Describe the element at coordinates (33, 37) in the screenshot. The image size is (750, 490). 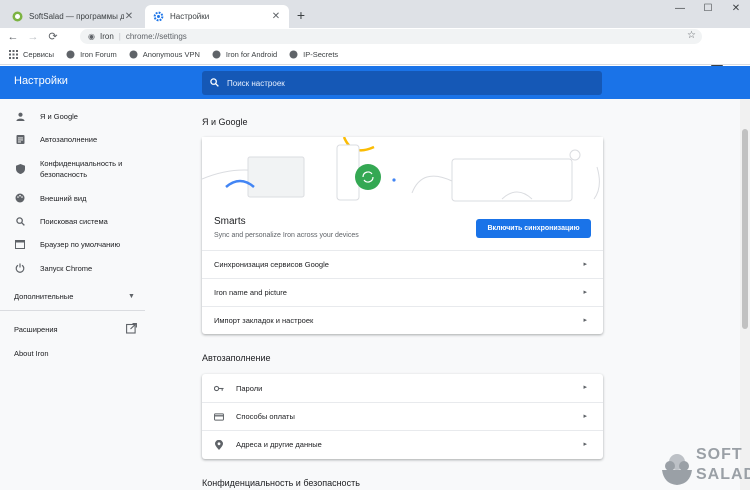
I see `forward-button: →` at that location.